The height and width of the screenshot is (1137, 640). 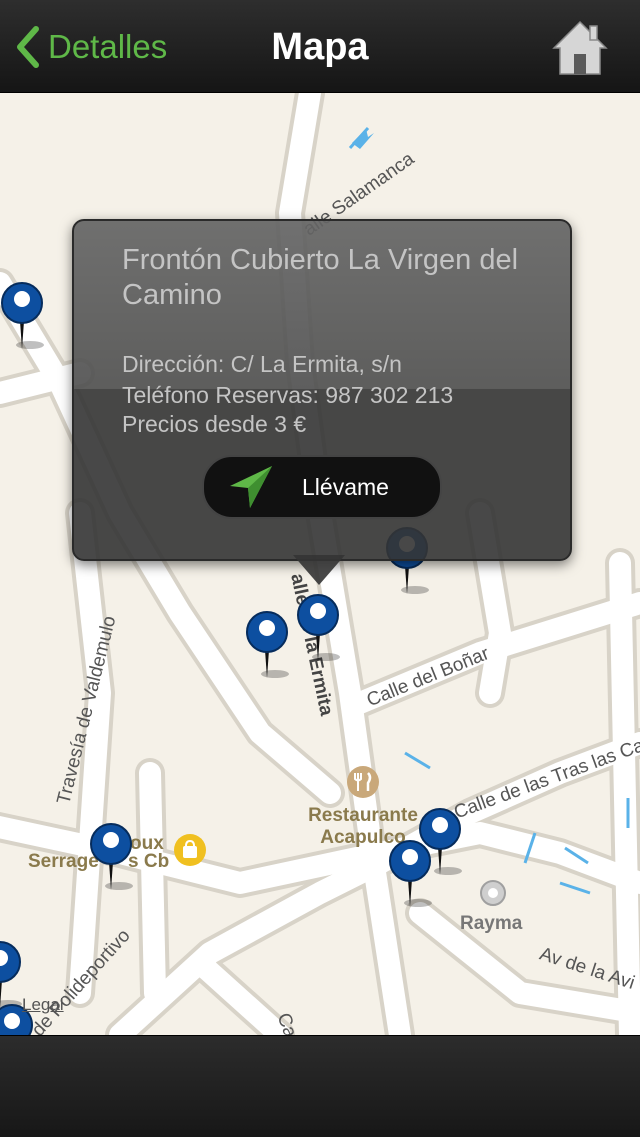 I want to click on navigation-bar: Detalles Mapa, so click(x=320, y=46).